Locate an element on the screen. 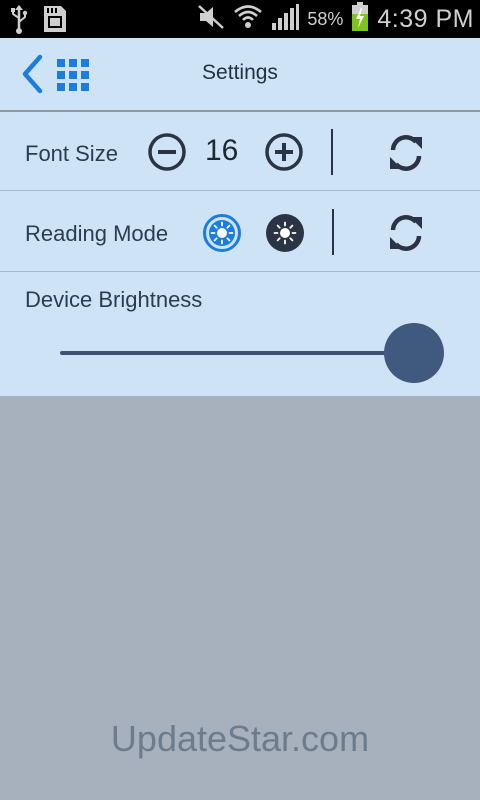 This screenshot has width=480, height=800. battery-percent: 58% is located at coordinates (325, 18).